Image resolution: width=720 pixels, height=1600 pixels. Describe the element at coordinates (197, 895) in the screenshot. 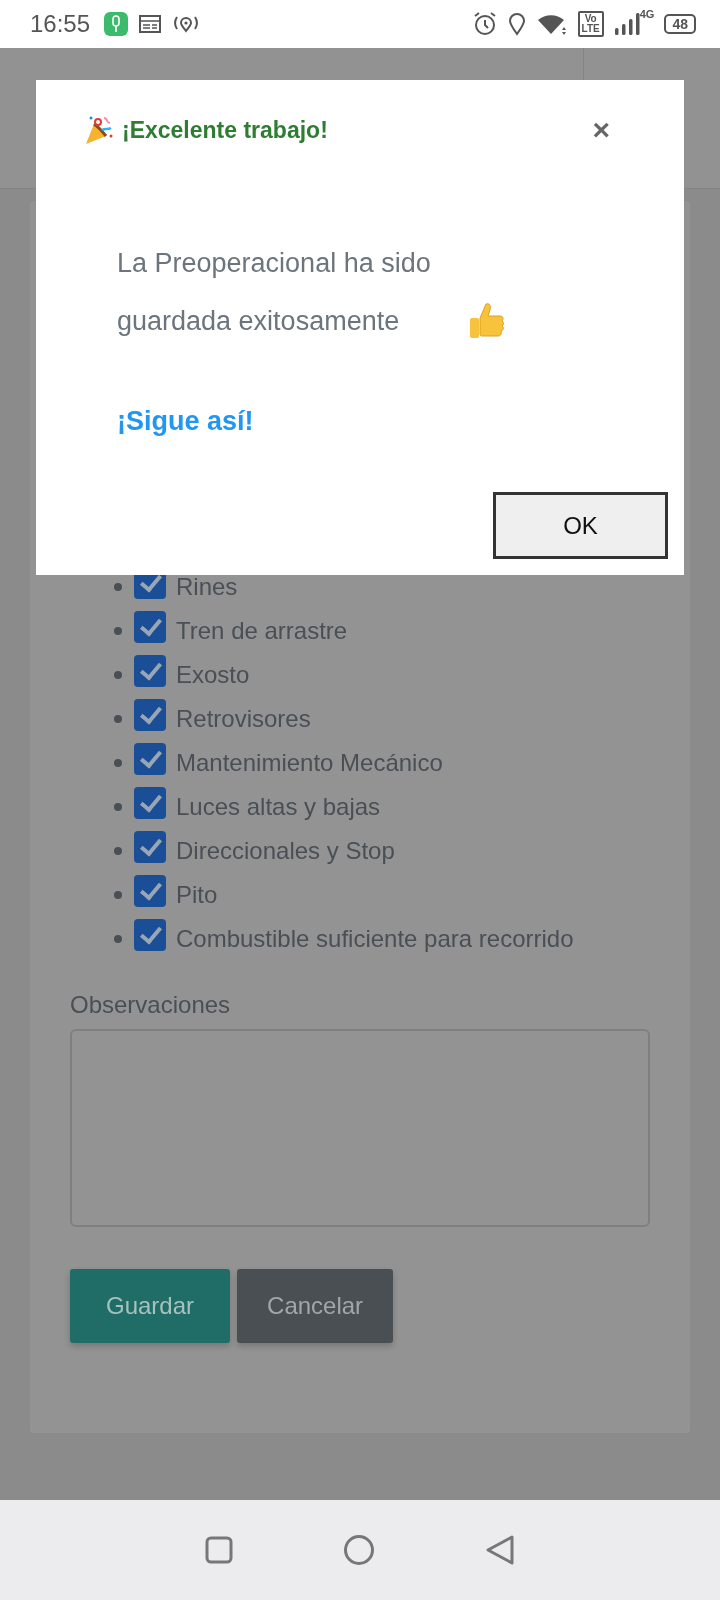

I see `checklist-label: Pito` at that location.